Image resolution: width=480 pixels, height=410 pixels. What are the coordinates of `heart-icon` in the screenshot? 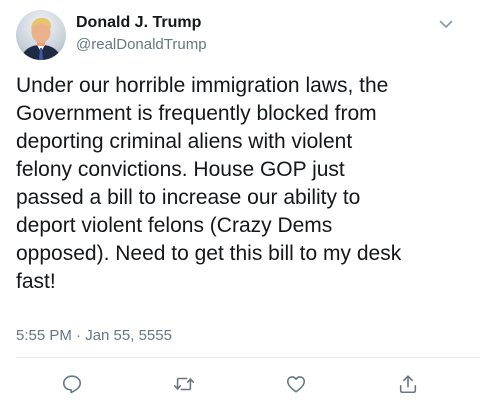 It's located at (296, 384).